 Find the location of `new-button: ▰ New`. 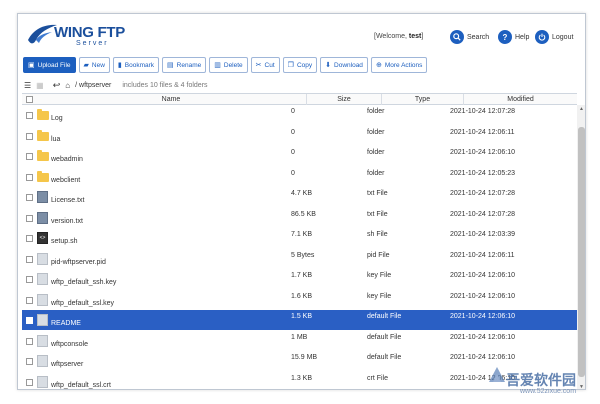

new-button: ▰ New is located at coordinates (94, 65).